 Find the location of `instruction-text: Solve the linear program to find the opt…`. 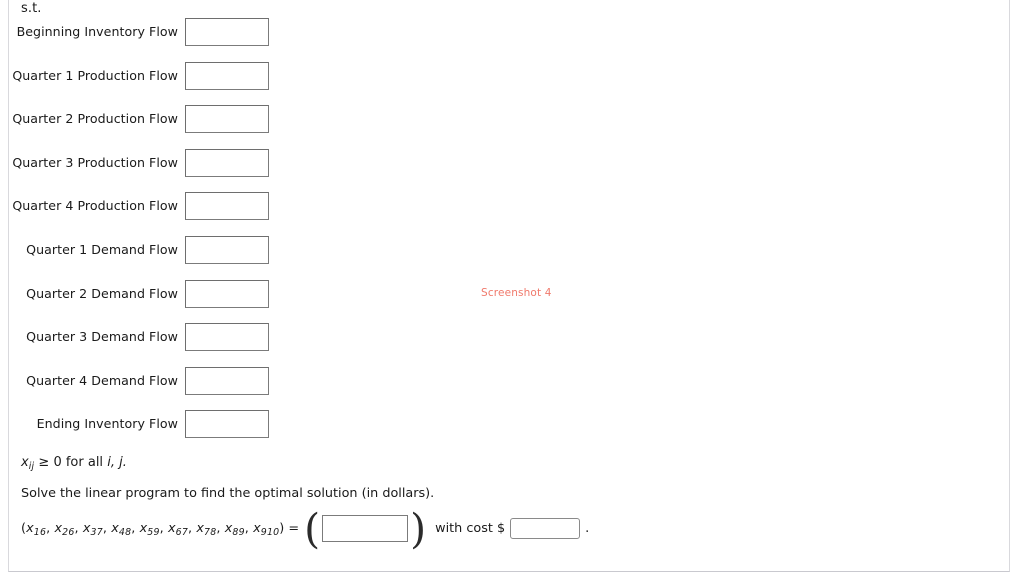

instruction-text: Solve the linear program to find the opt… is located at coordinates (228, 493).